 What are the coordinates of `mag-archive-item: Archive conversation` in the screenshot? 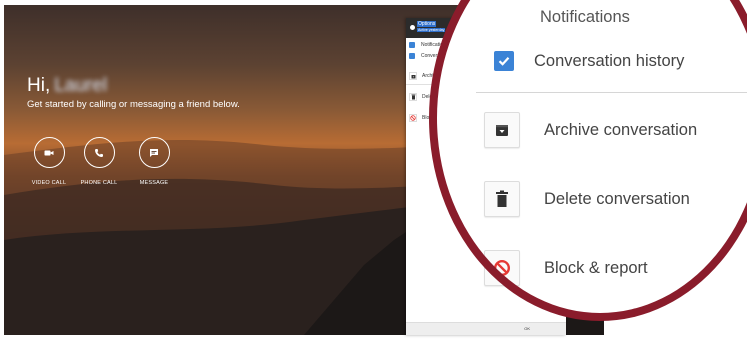 It's located at (590, 130).